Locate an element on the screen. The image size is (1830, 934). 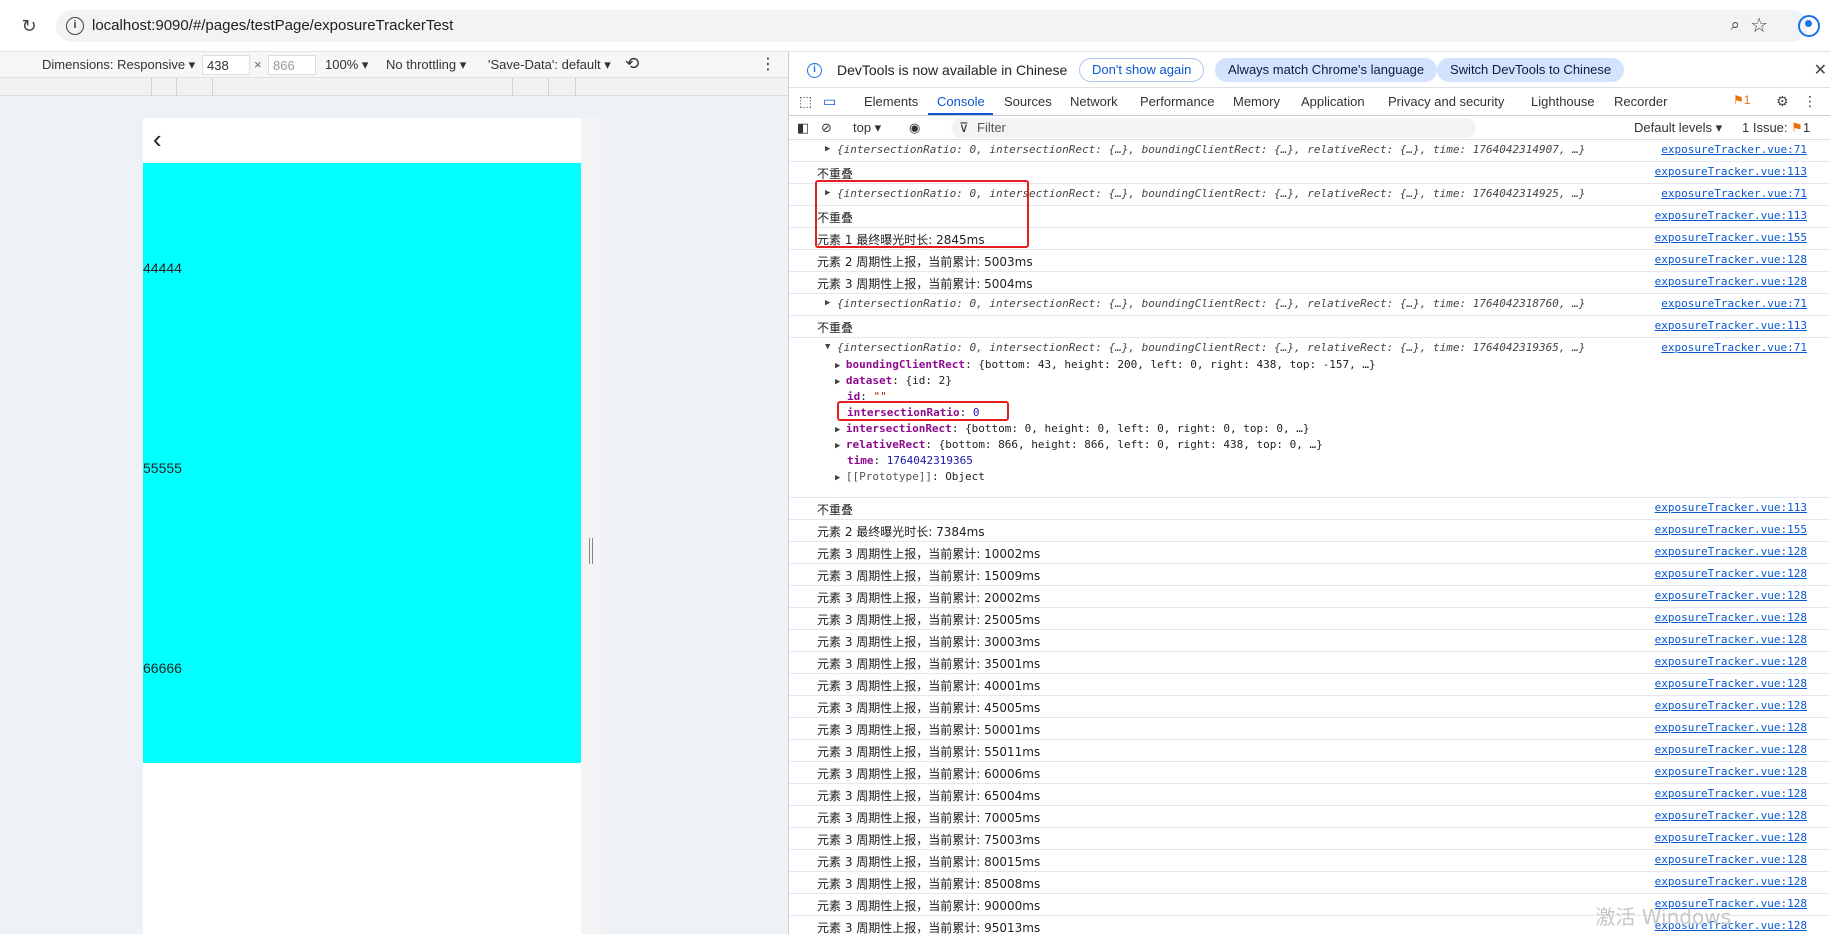
resize-handle is located at coordinates (591, 551).